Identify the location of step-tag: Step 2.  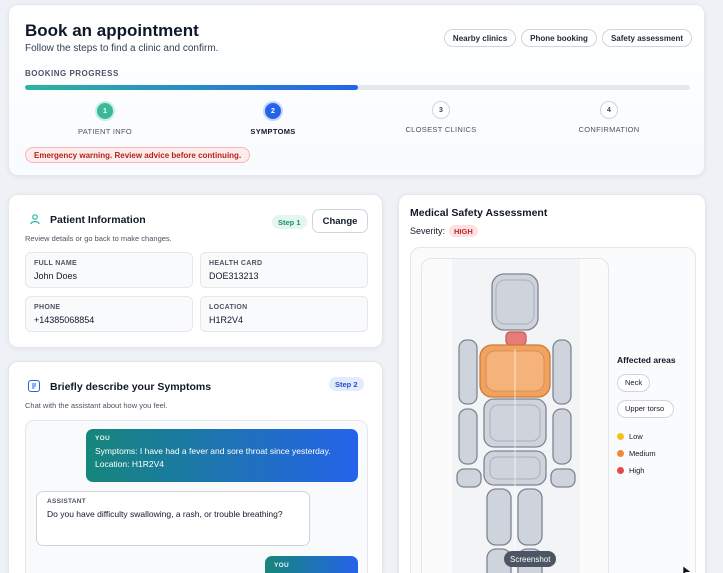
(346, 384).